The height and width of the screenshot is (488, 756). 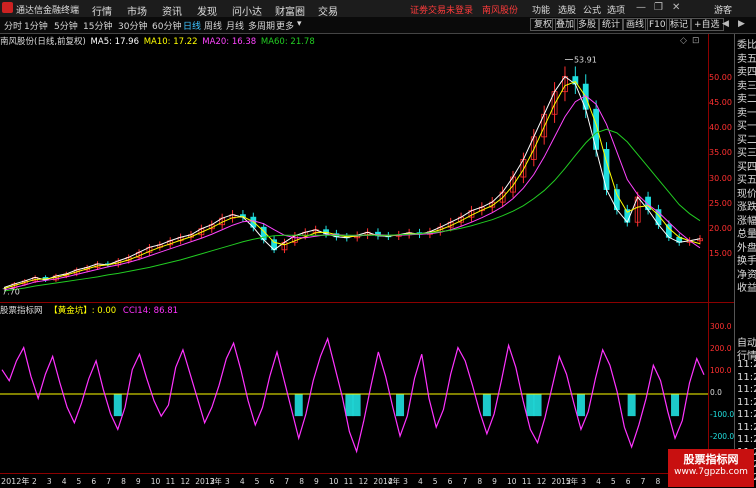 I want to click on menu-hangqing: 行情, so click(x=102, y=10).